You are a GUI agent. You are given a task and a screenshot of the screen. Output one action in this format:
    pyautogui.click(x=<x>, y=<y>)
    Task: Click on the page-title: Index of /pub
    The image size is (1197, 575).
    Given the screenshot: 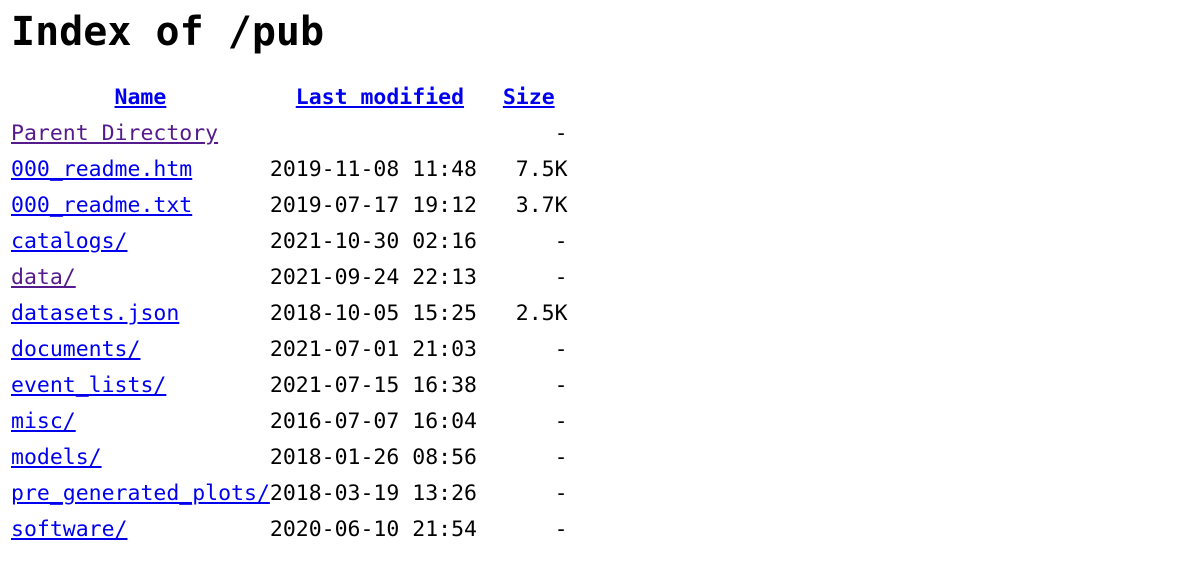 What is the action you would take?
    pyautogui.click(x=168, y=32)
    